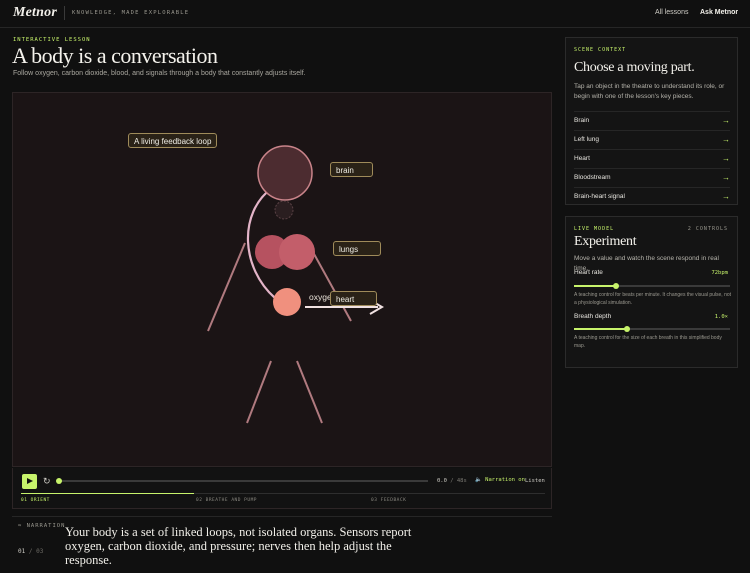 Image resolution: width=750 pixels, height=573 pixels. I want to click on tagline: KNOWLEDGE, MADE EXPLORABLE, so click(131, 13).